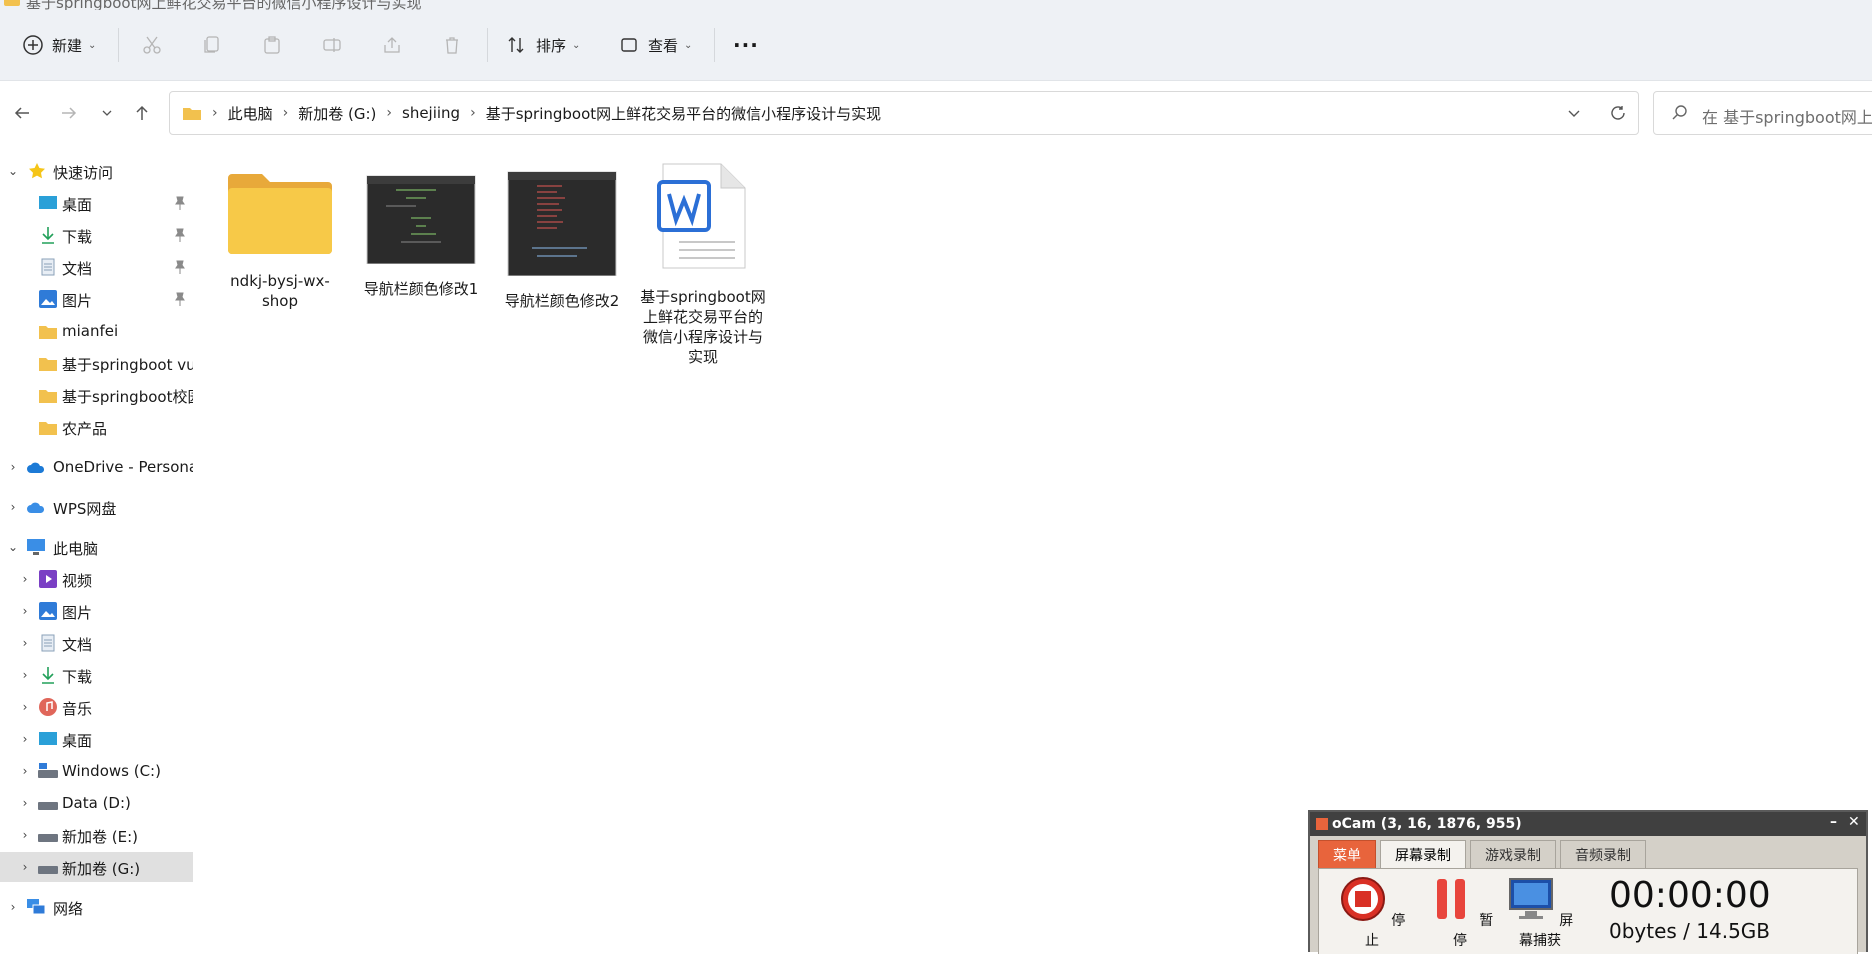  Describe the element at coordinates (562, 240) in the screenshot. I see `file-item-image: 导航栏颜色修改2` at that location.